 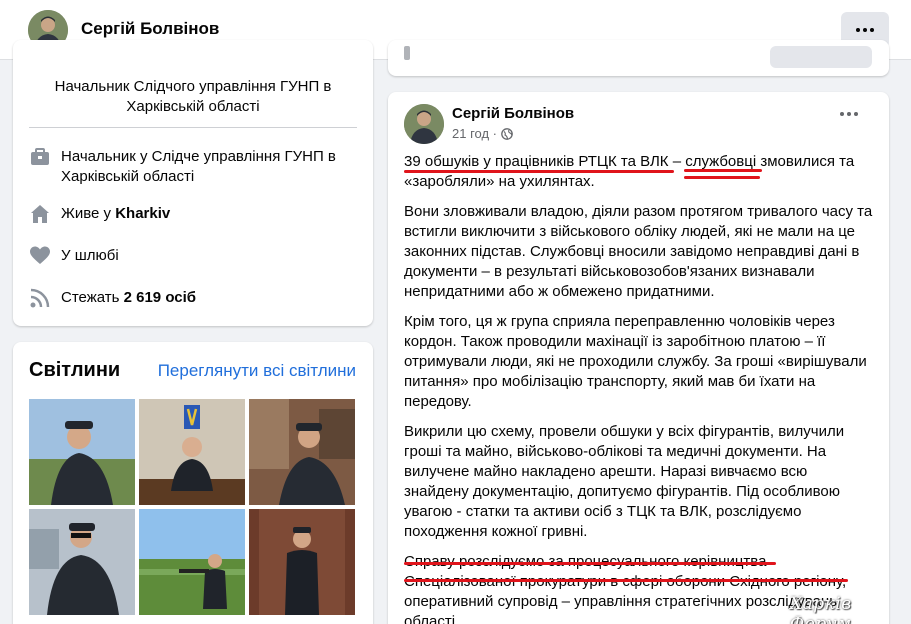 I want to click on profile-name: Сергій Болвінов, so click(x=150, y=29).